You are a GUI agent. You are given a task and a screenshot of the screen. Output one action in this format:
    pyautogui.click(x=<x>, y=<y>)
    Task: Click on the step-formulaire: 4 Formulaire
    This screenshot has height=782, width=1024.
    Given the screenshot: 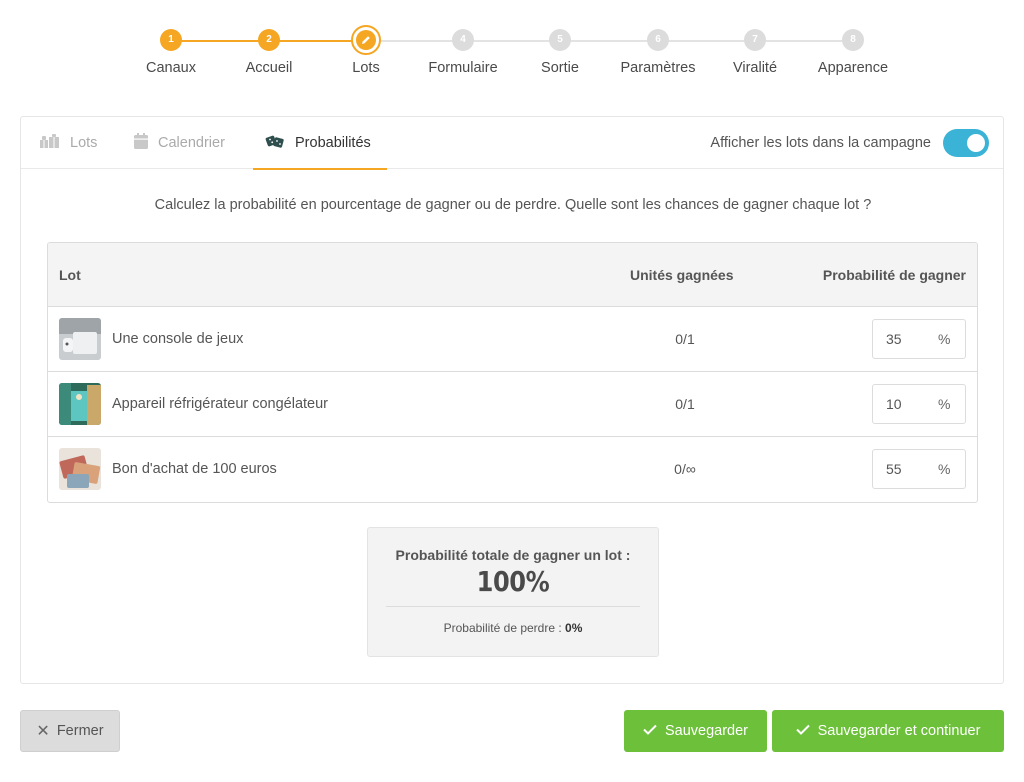 What is the action you would take?
    pyautogui.click(x=463, y=51)
    